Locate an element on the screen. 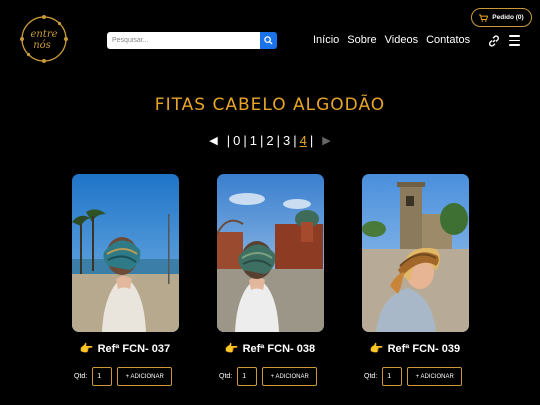 This screenshot has width=540, height=405. pagination-prev: ◀ is located at coordinates (213, 140).